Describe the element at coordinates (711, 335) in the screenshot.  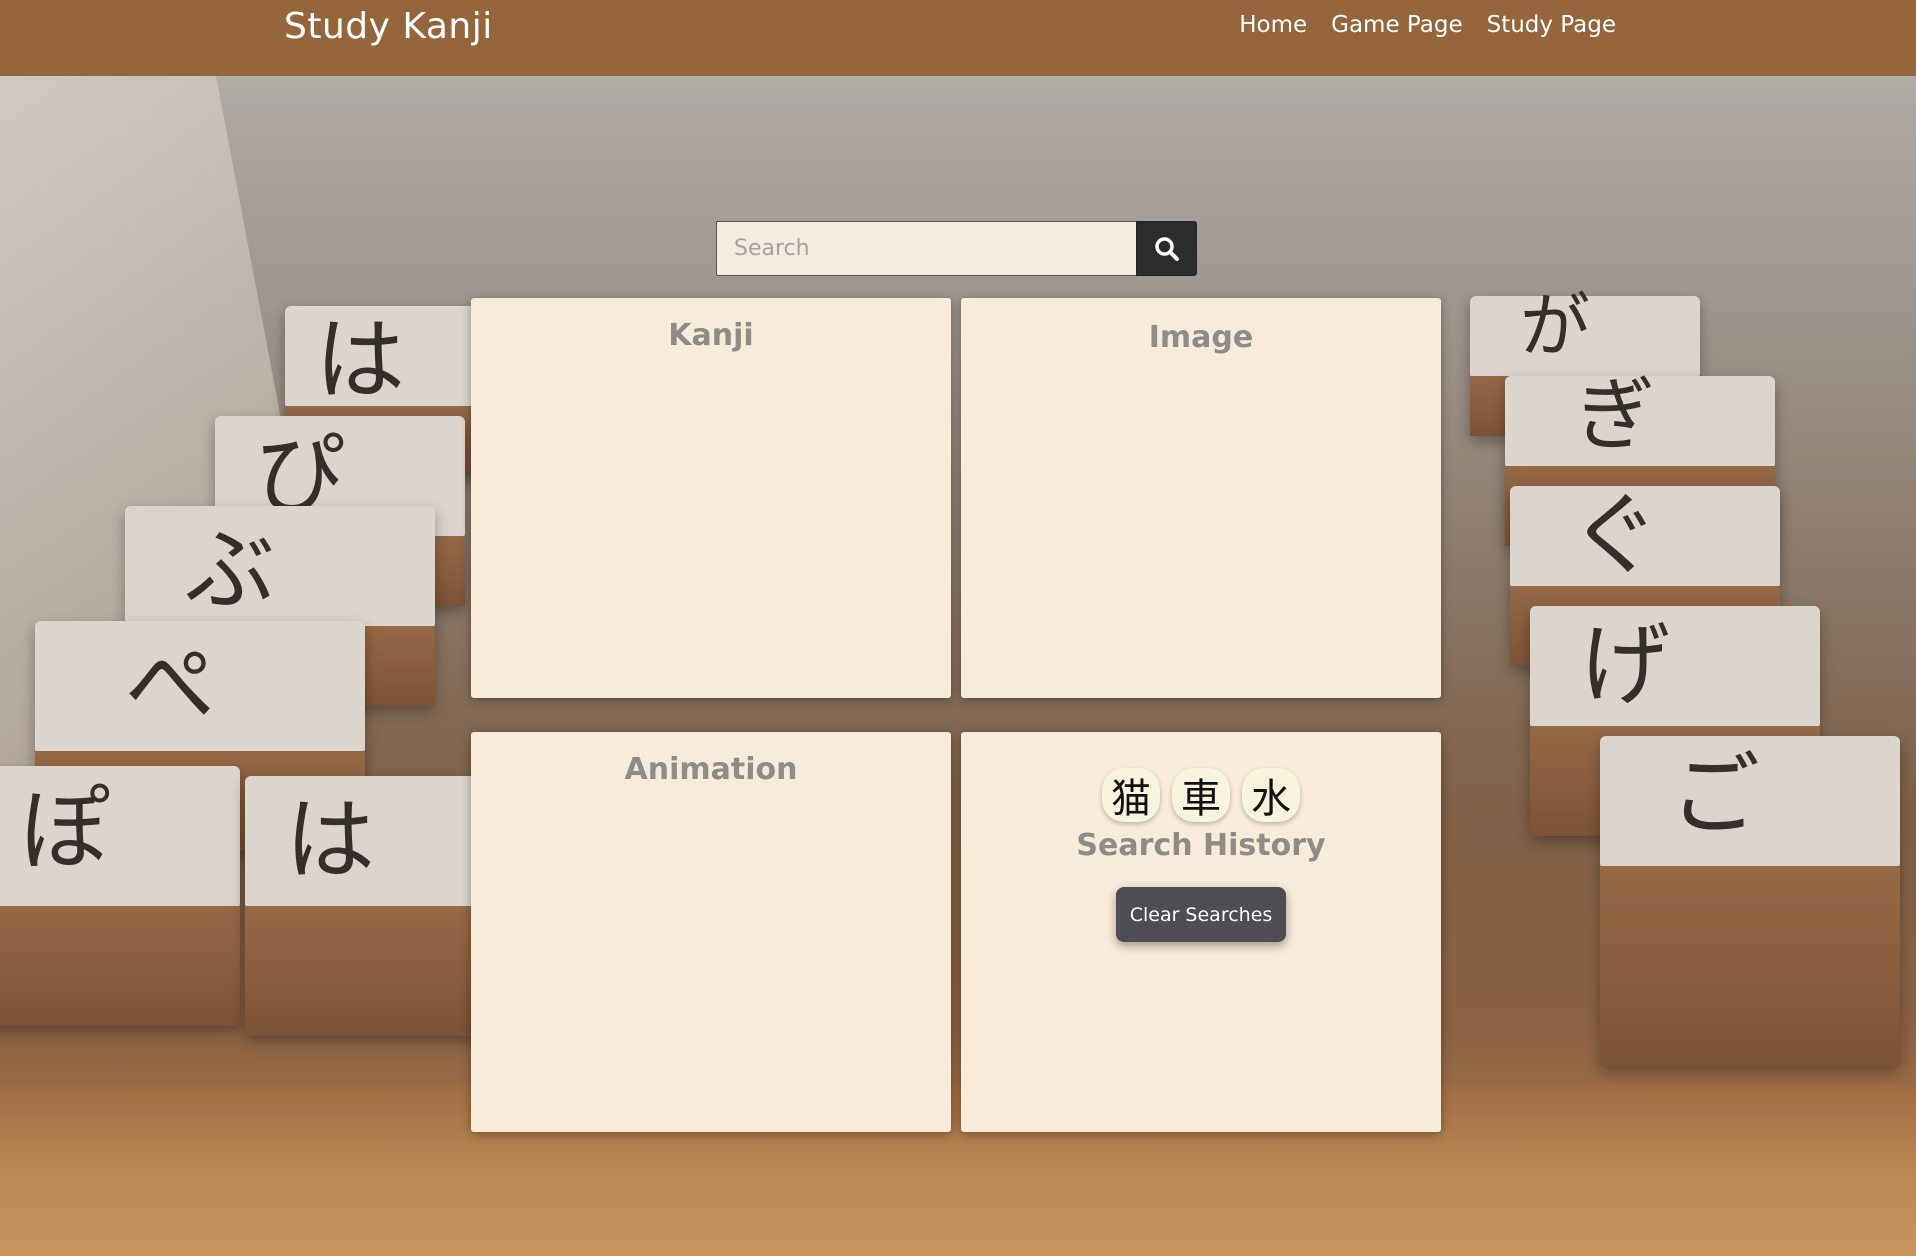
I see `kanji-card-title: Kanji` at that location.